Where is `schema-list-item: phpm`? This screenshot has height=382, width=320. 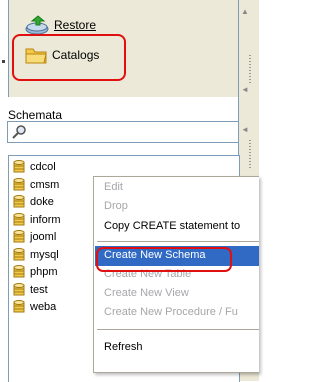
schema-list-item: phpm is located at coordinates (35, 272).